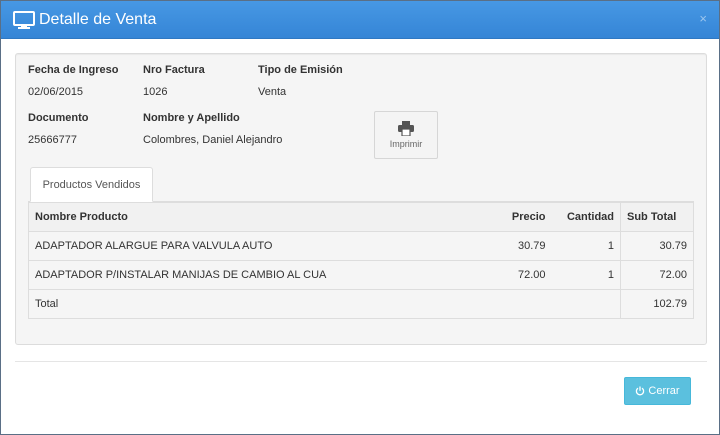 The height and width of the screenshot is (435, 720). What do you see at coordinates (73, 81) in the screenshot?
I see `fecha-field: Fecha de Ingreso 02/06/2015` at bounding box center [73, 81].